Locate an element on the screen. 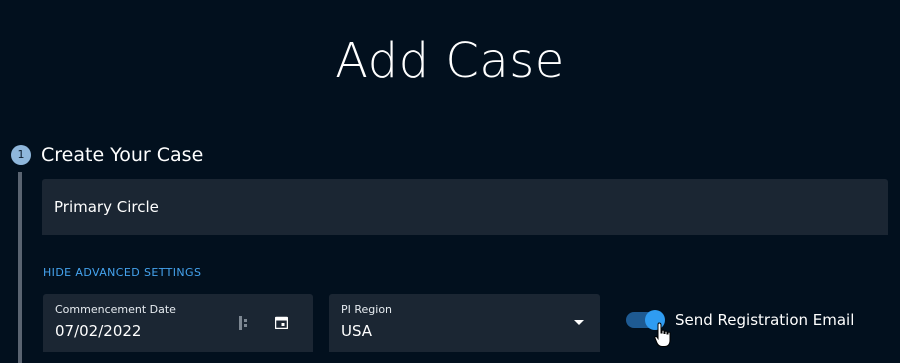 Image resolution: width=900 pixels, height=363 pixels. commencement-date-value: 07/02/2022 is located at coordinates (98, 331).